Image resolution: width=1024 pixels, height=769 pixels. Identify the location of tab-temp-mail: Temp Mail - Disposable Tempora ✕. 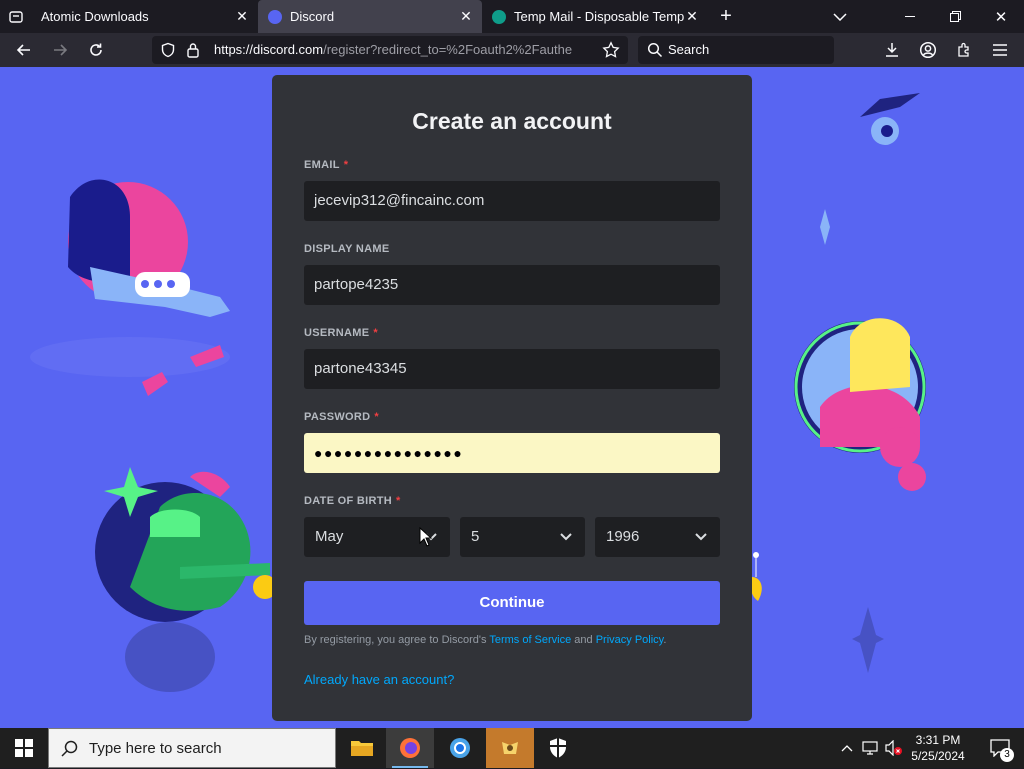
(595, 16).